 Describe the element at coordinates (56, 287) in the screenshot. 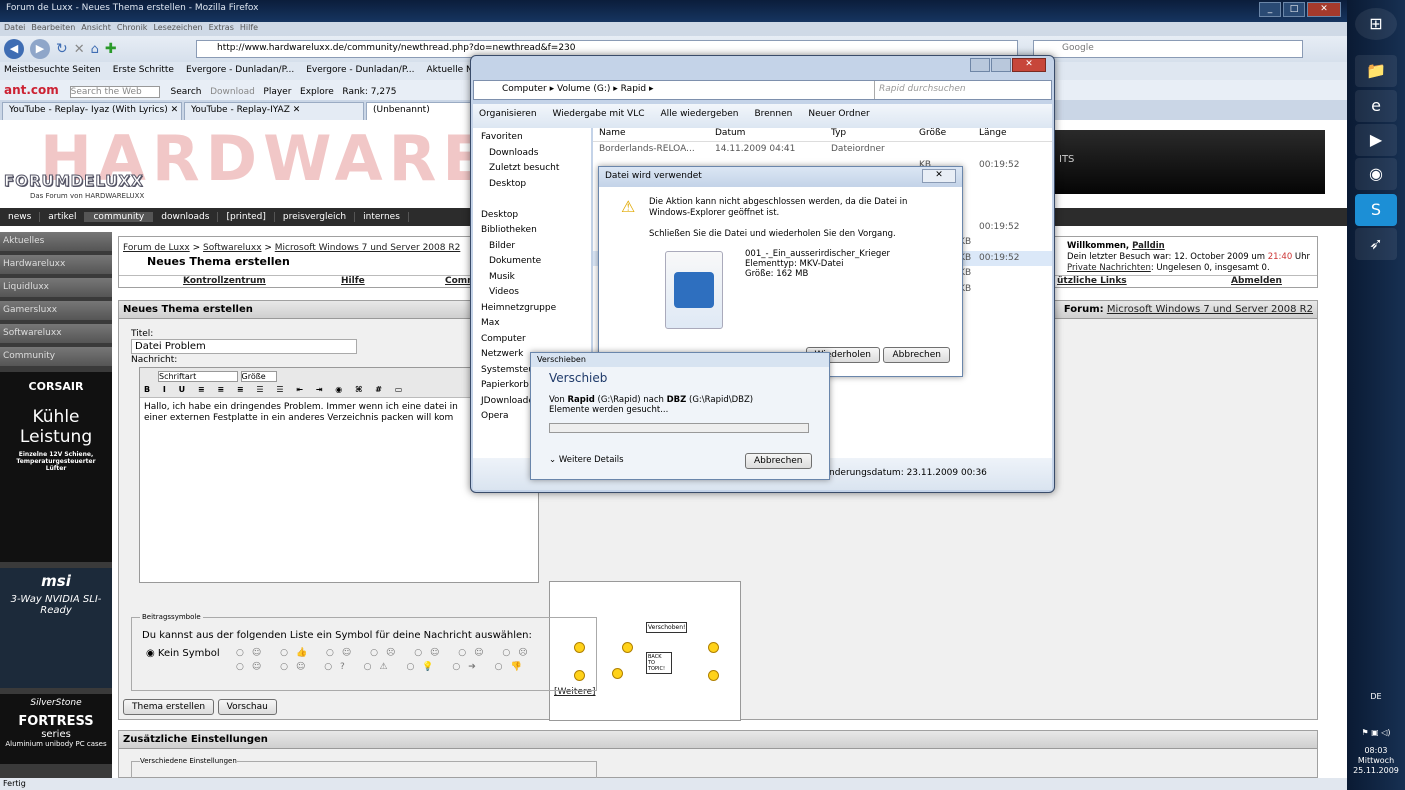

I see `sidebar-item-liquidluxx: Liquidluxx` at that location.